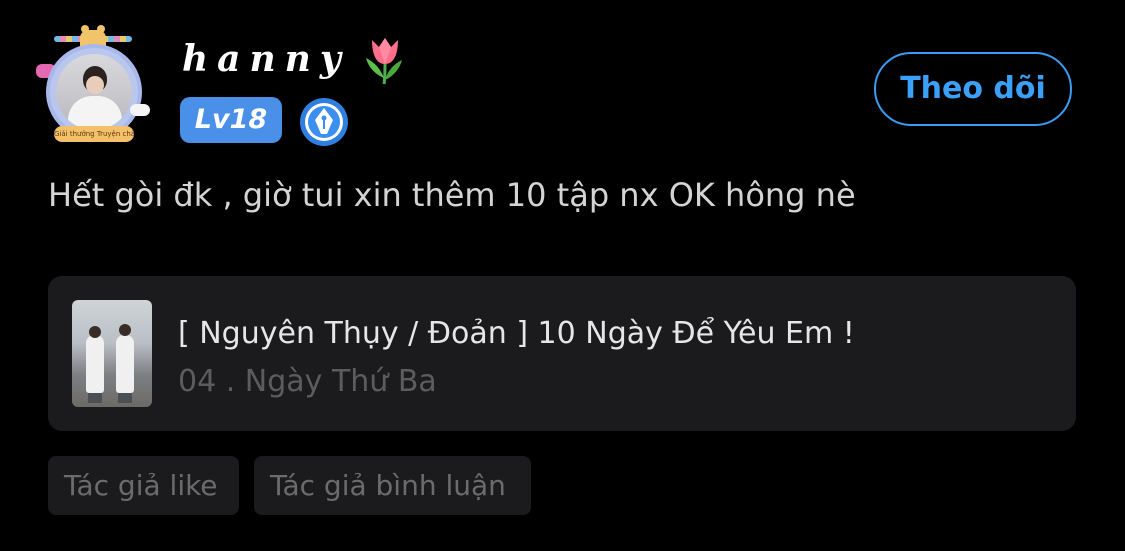 The width and height of the screenshot is (1125, 551). I want to click on username: hanny, so click(266, 59).